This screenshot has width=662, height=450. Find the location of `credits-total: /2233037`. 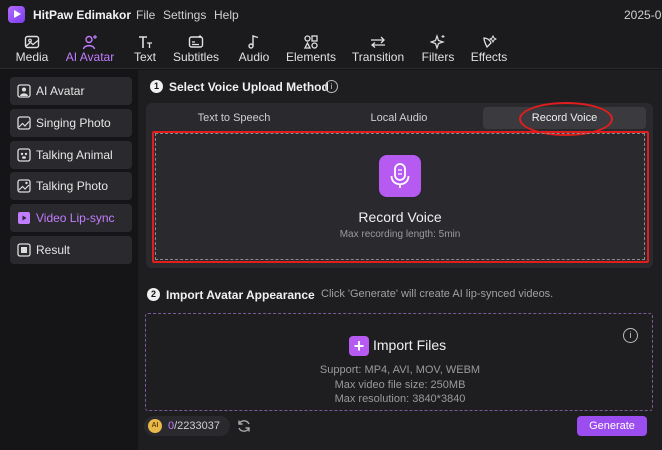

credits-total: /2233037 is located at coordinates (197, 426).